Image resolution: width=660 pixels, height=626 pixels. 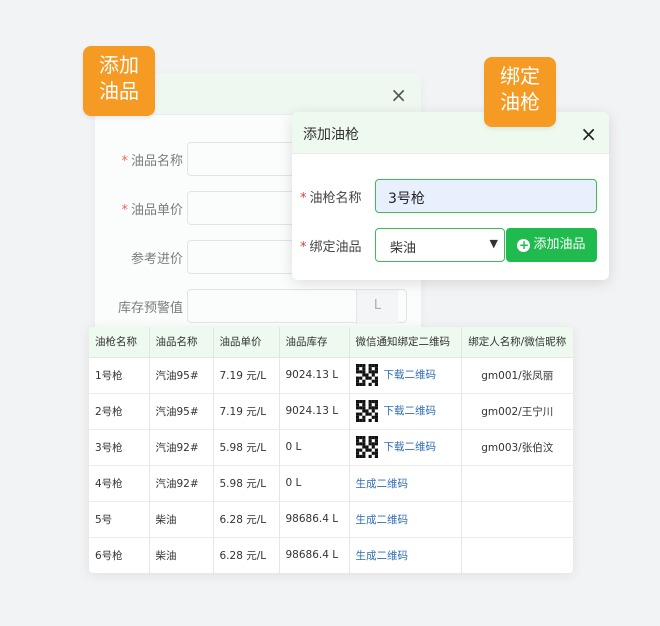 I want to click on nozzle-name-label: * 油枪名称, so click(x=331, y=198).